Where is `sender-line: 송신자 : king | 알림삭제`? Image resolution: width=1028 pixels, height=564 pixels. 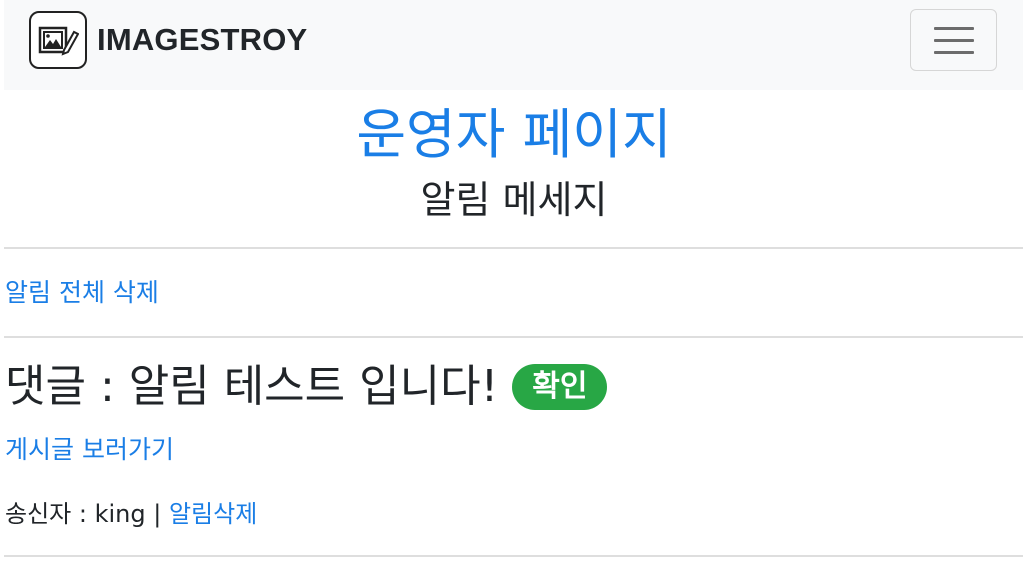
sender-line: 송신자 : king | 알림삭제 is located at coordinates (131, 514).